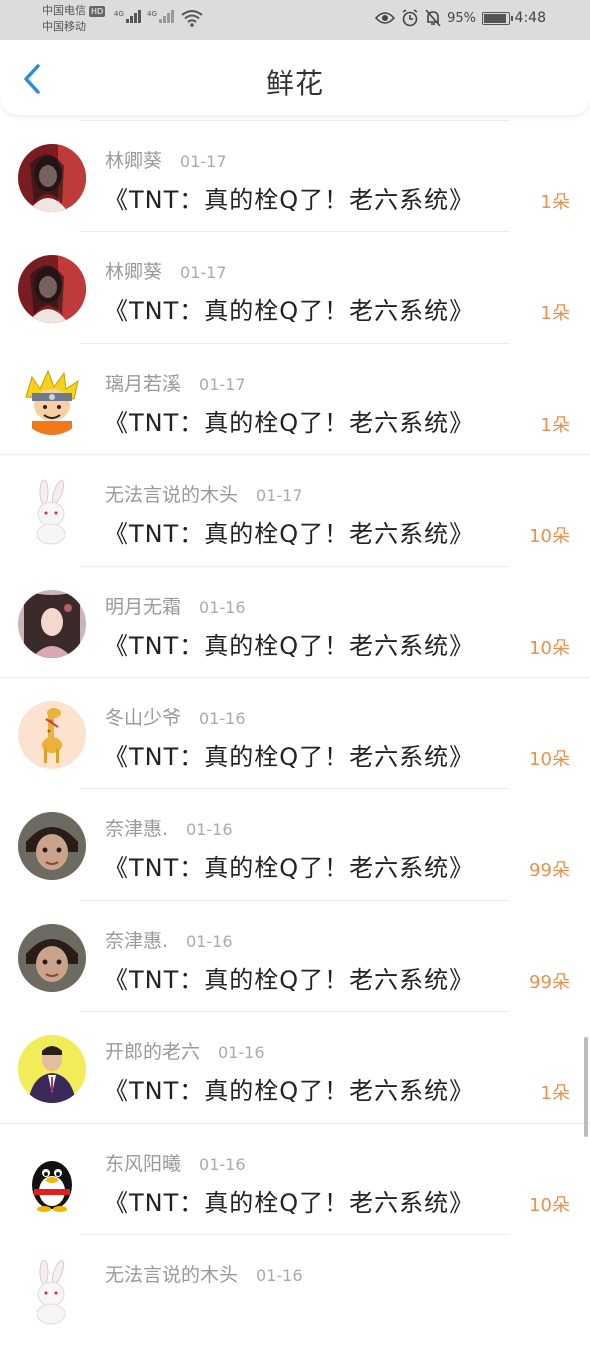  I want to click on battery-percent: 95%, so click(461, 18).